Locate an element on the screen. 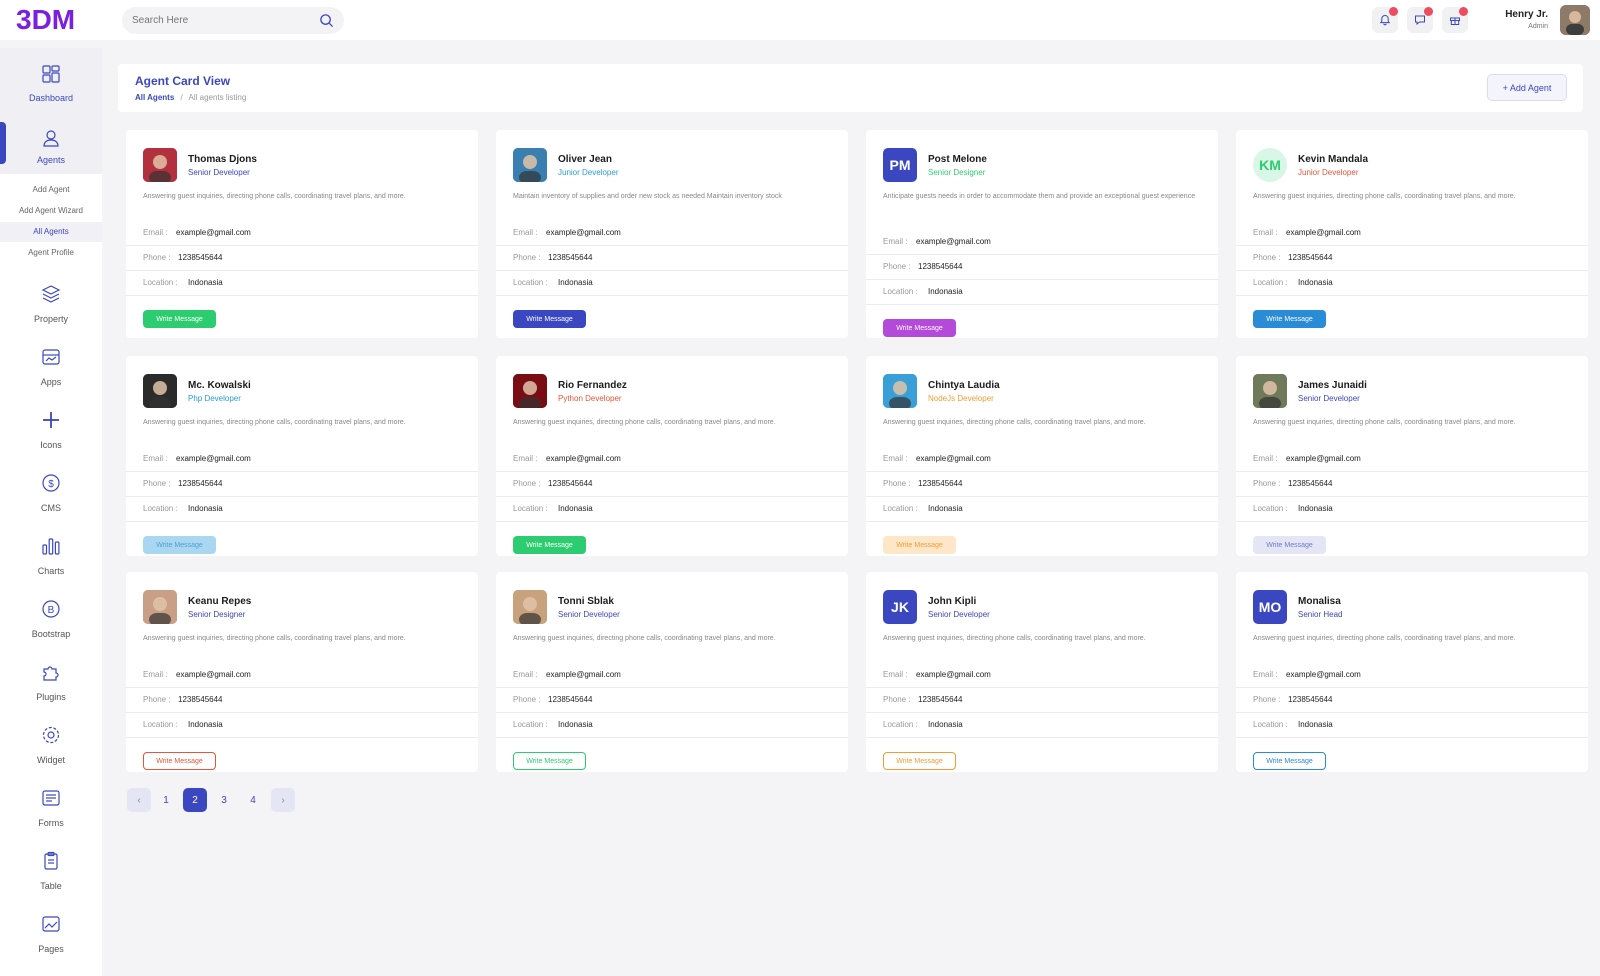 The width and height of the screenshot is (1600, 976). sidebar-item-apps: Apps is located at coordinates (51, 369).